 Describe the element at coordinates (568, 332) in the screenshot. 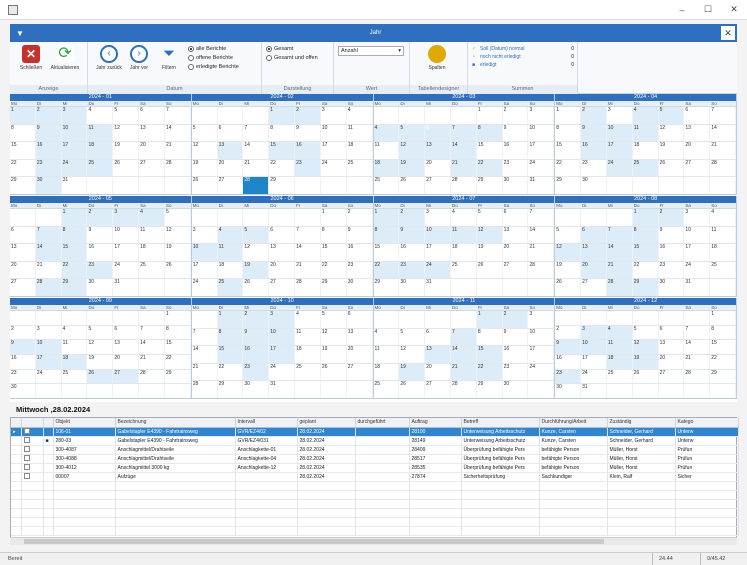

I see `day-cell: 2` at that location.